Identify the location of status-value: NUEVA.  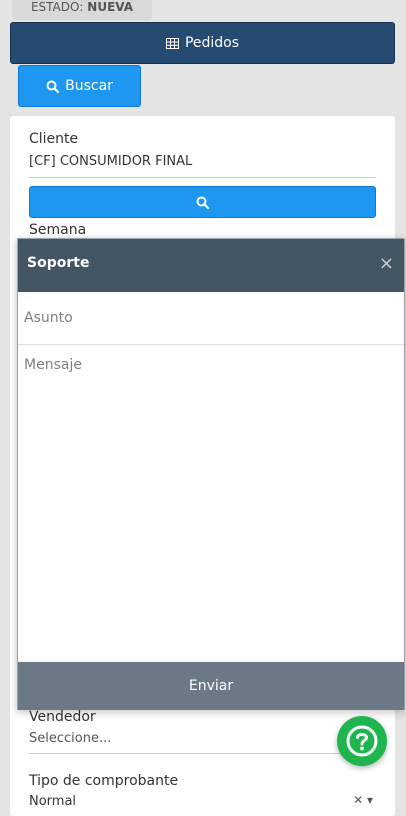
(110, 7).